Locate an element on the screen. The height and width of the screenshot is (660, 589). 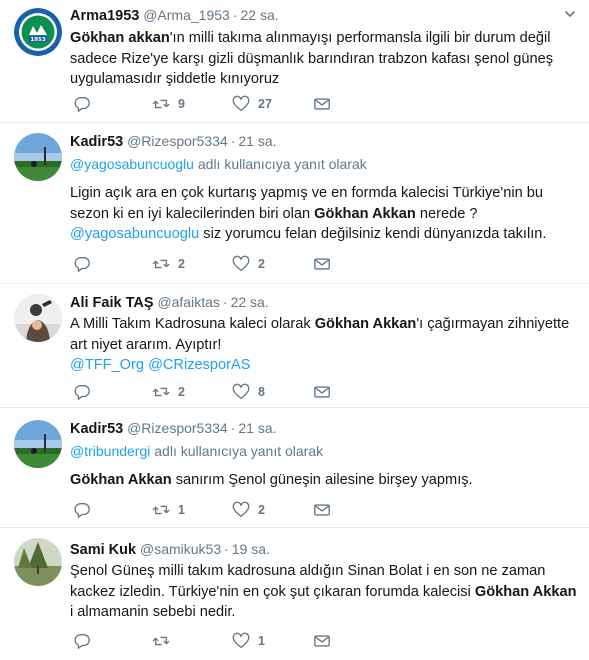
caret-down-icon is located at coordinates (570, 14).